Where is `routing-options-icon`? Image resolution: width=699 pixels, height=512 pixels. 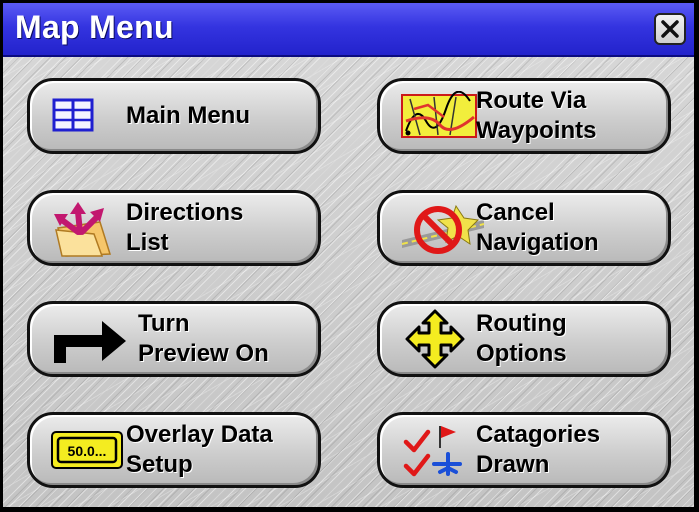 routing-options-icon is located at coordinates (435, 339).